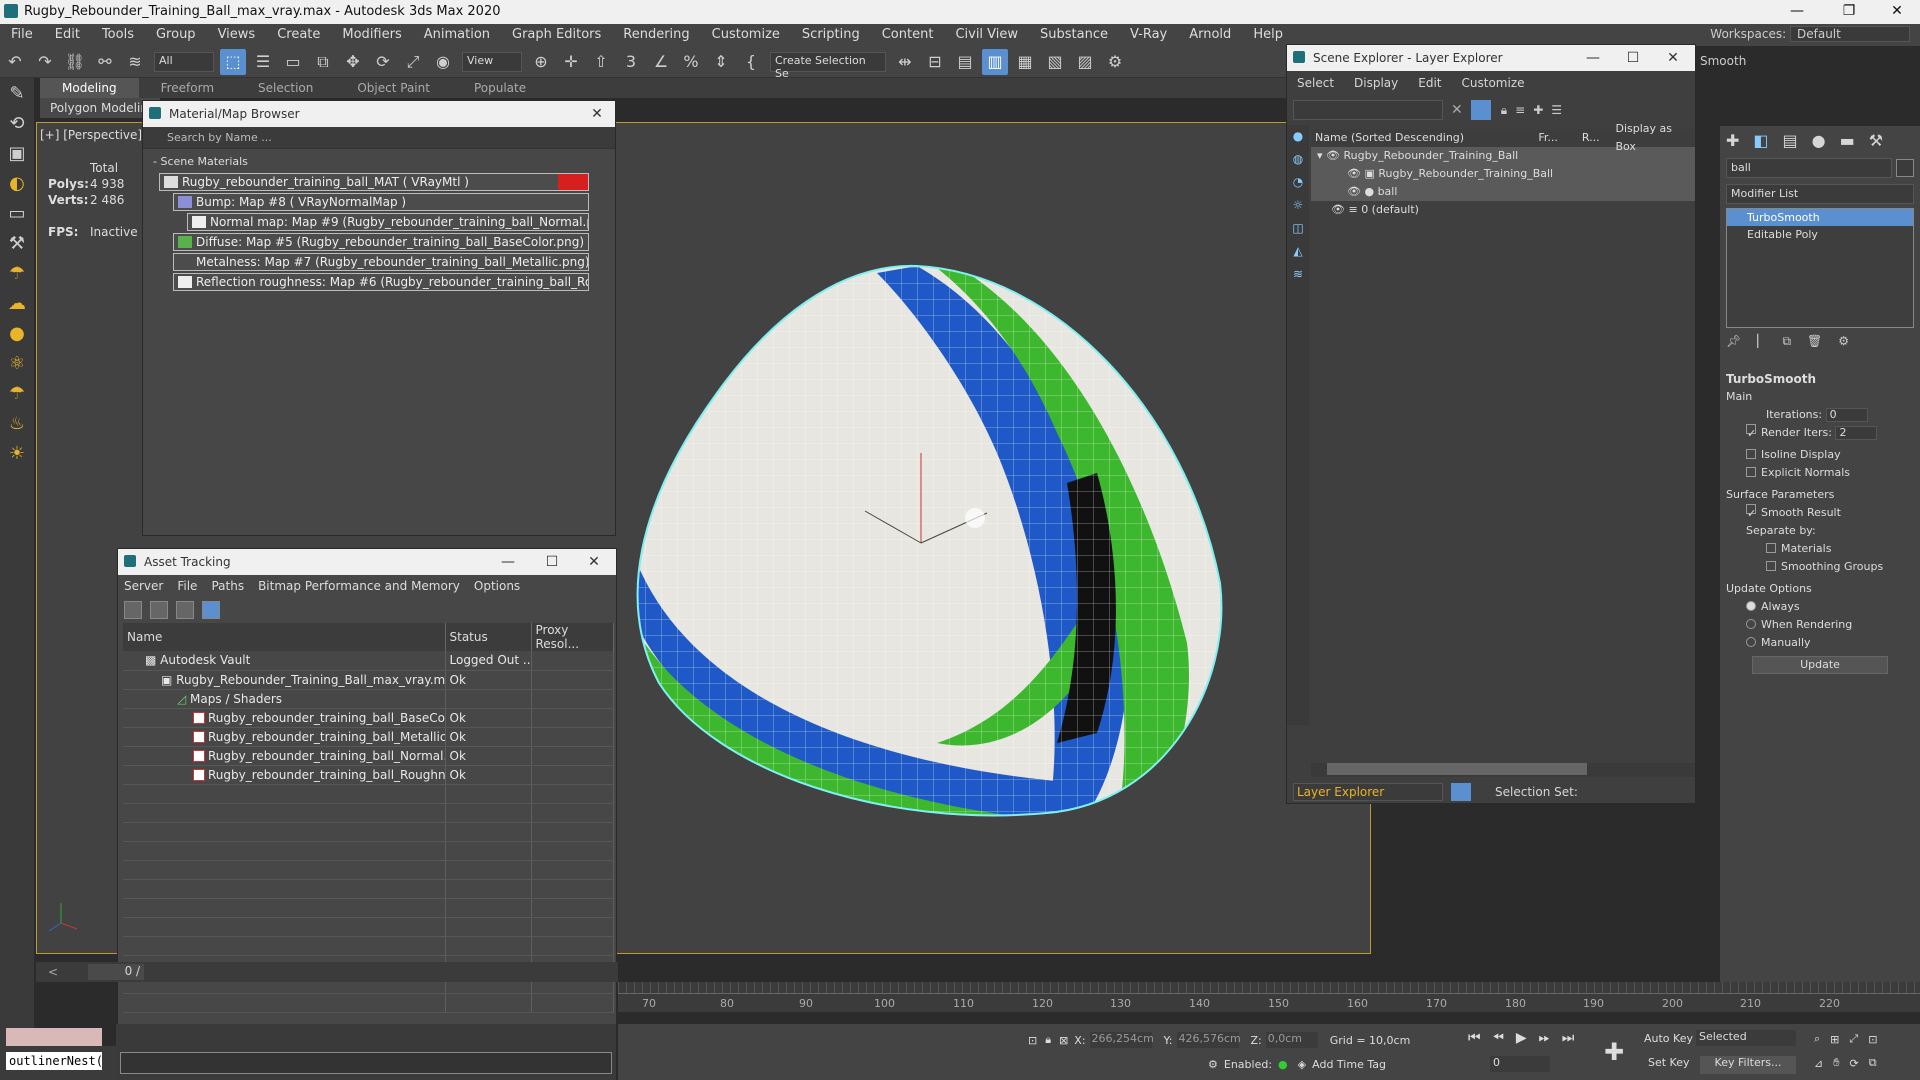 The image size is (1920, 1080). What do you see at coordinates (233, 61) in the screenshot?
I see `select-object-icon: ⬚` at bounding box center [233, 61].